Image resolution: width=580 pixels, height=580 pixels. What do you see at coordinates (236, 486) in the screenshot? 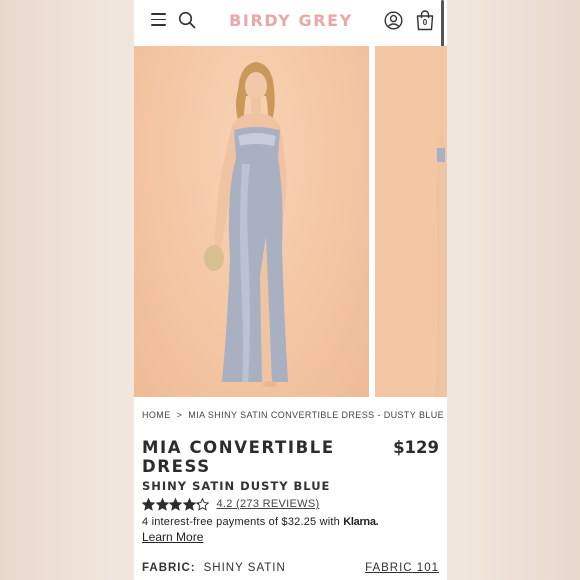
I see `product-subtitle: SHINY SATIN DUSTY BLUE` at bounding box center [236, 486].